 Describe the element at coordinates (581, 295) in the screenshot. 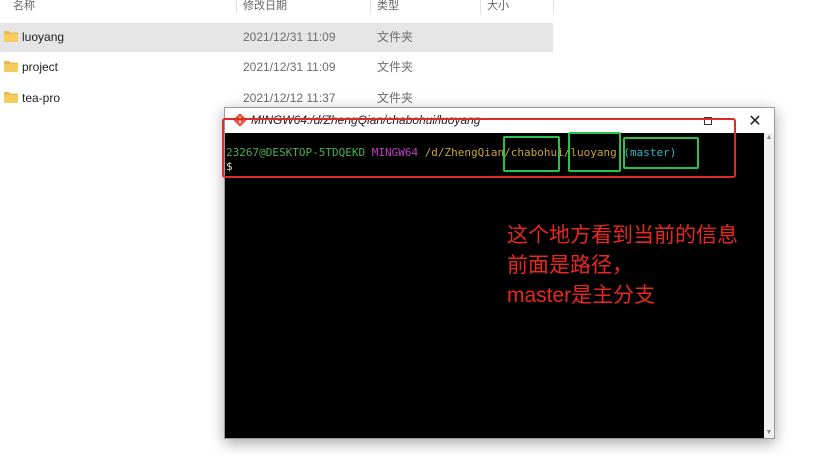

I see `annotation-line: master是主分支` at that location.